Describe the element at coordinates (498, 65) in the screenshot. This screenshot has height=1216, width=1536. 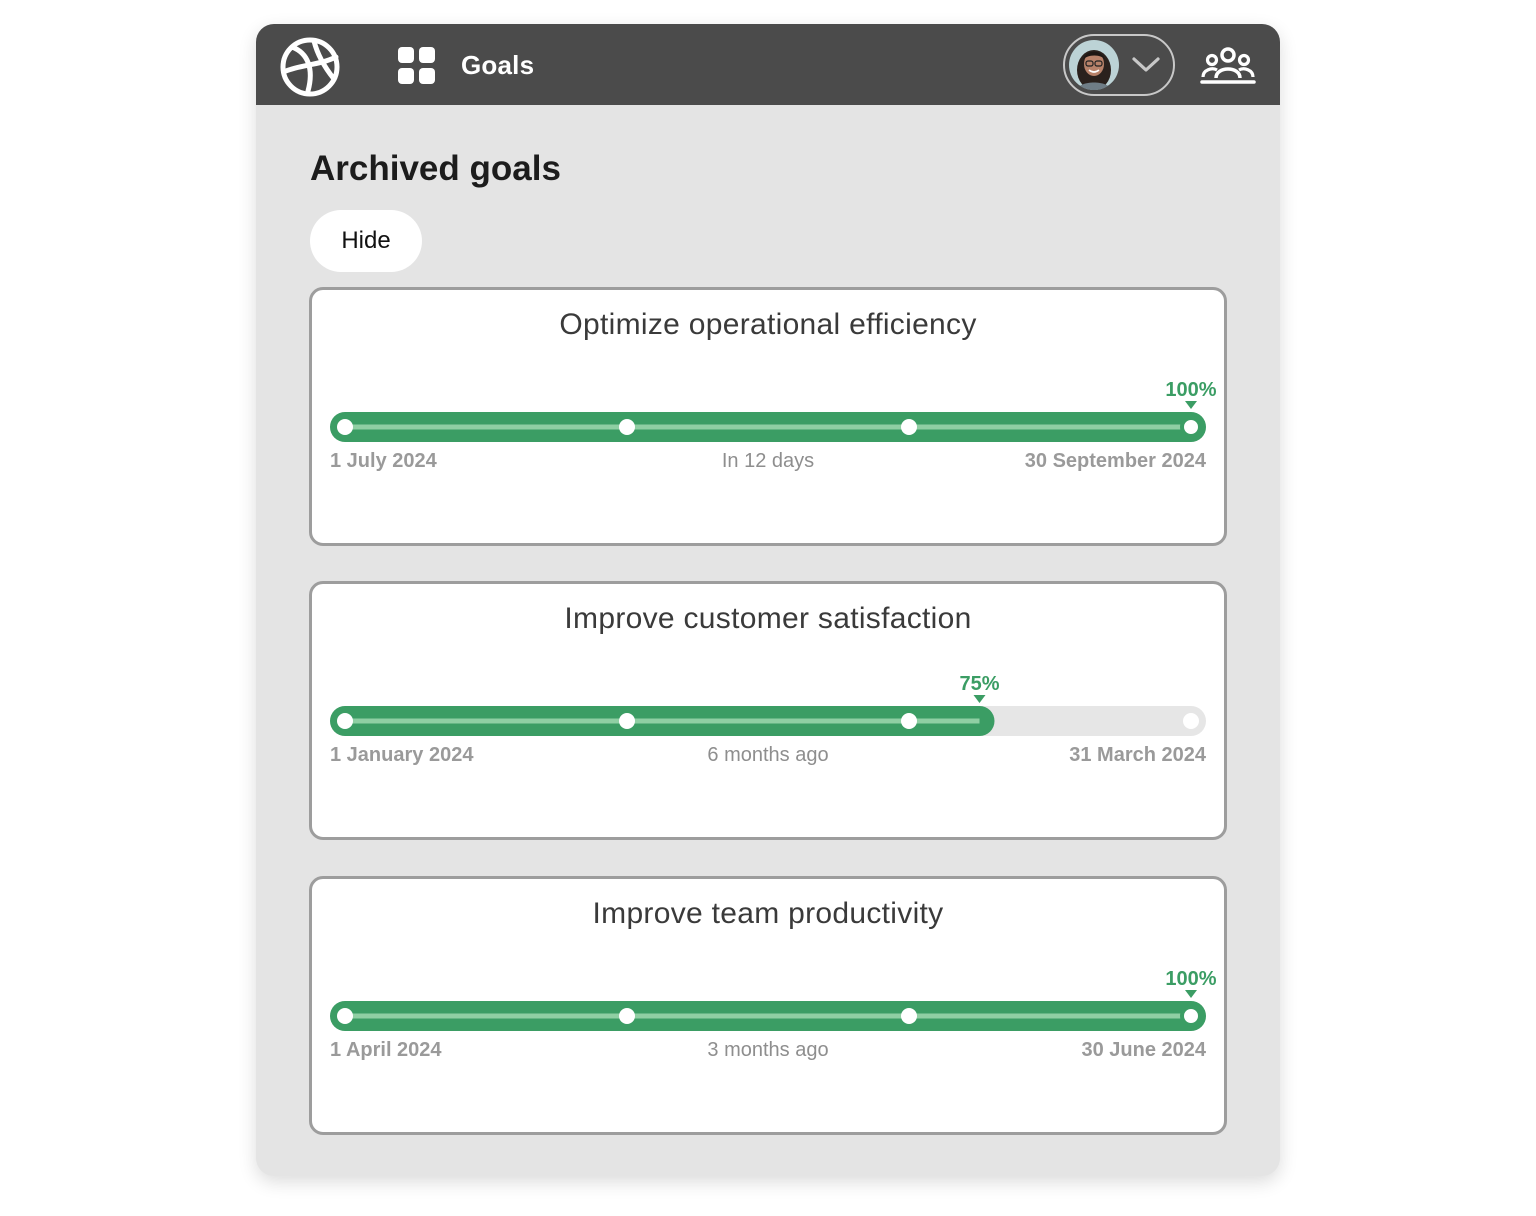
I see `app-title: Goals` at that location.